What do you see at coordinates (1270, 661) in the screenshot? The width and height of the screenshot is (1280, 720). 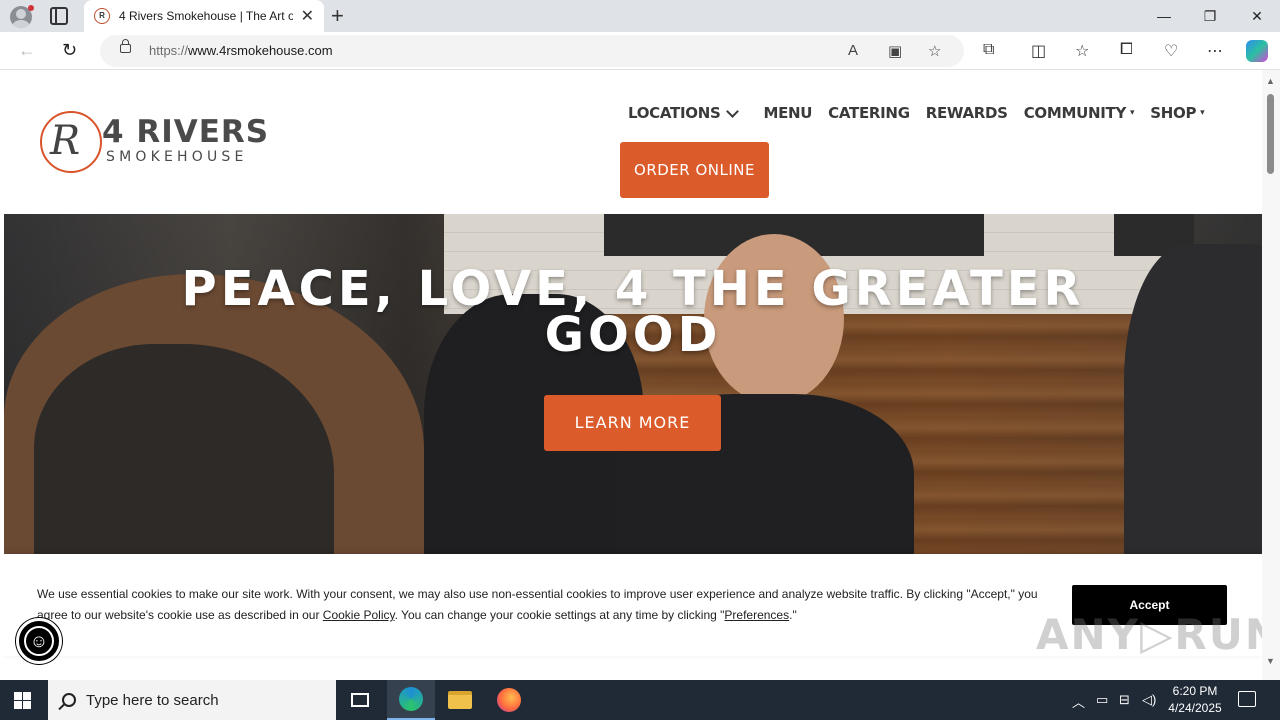 I see `scroll-down-icon: ▼` at bounding box center [1270, 661].